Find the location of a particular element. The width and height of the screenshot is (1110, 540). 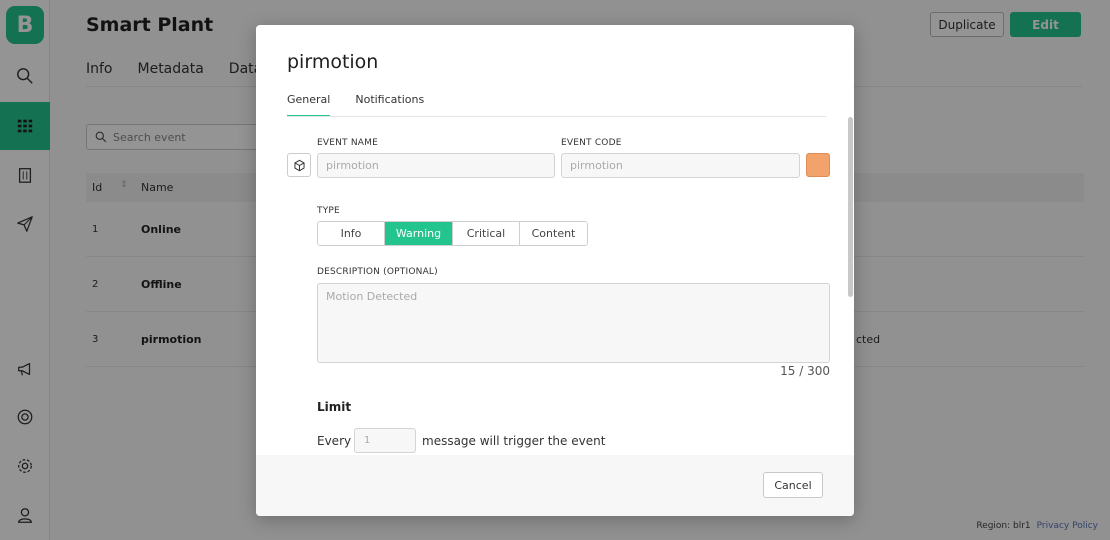

event-icon-picker is located at coordinates (299, 165).